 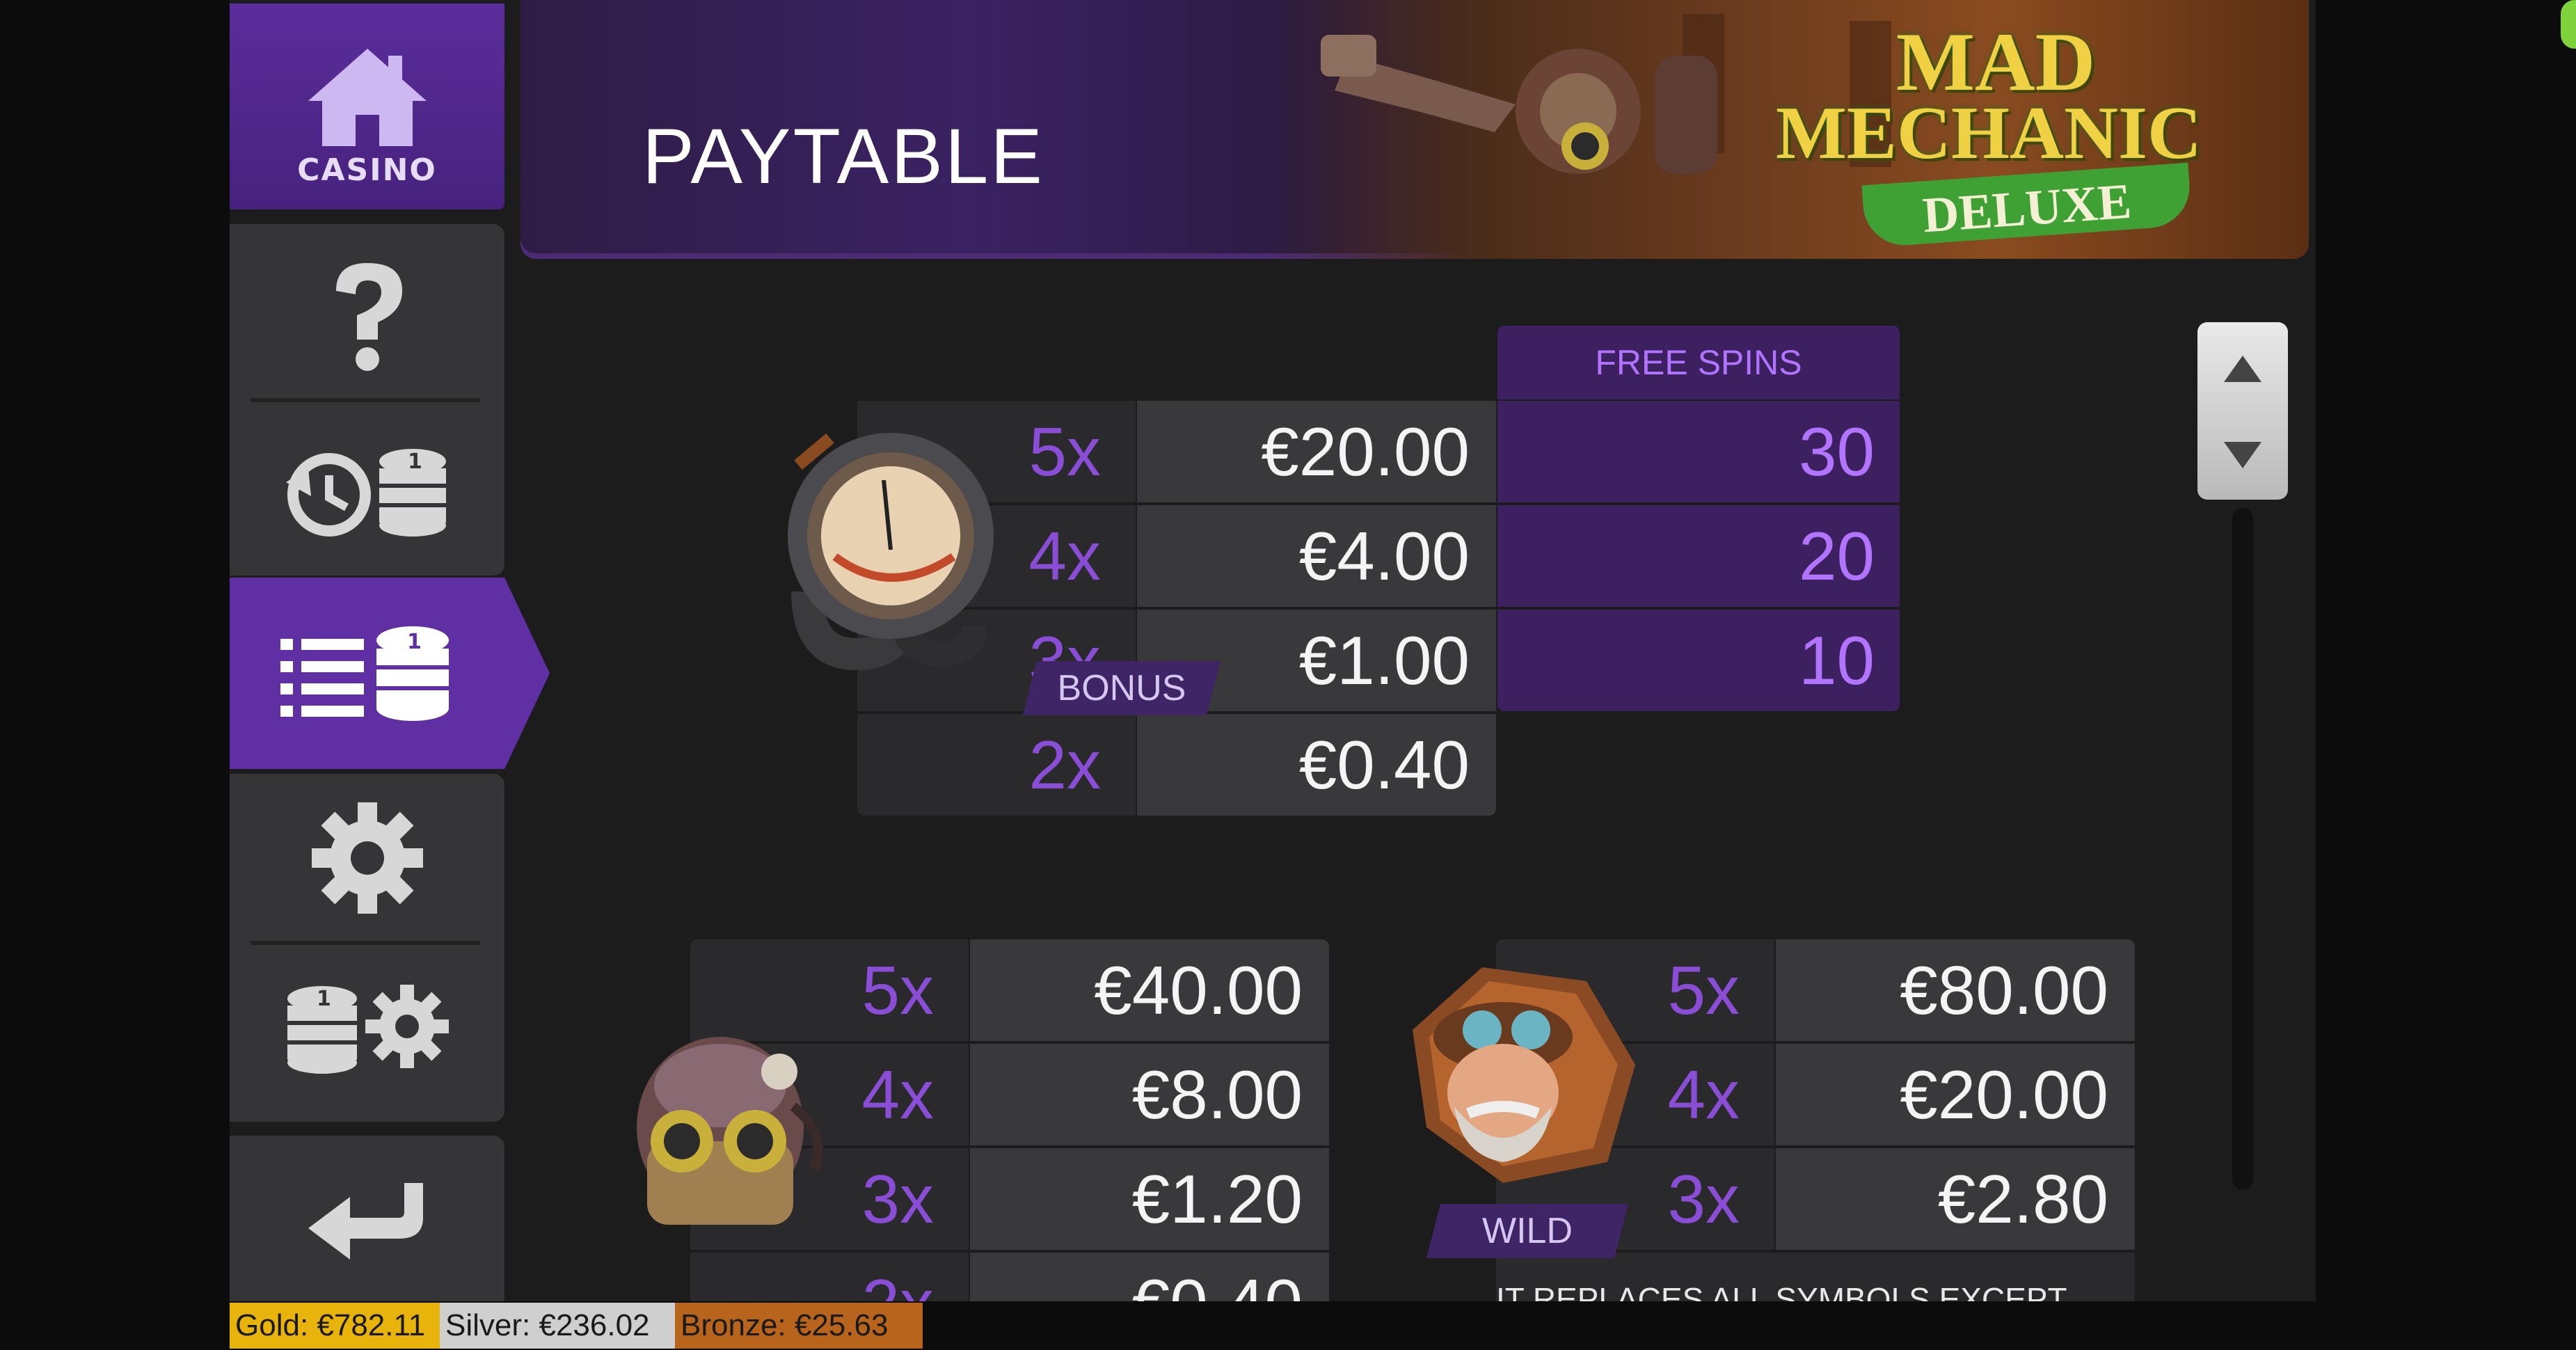 I want to click on robot-value-2x: €0.40, so click(x=1149, y=1277).